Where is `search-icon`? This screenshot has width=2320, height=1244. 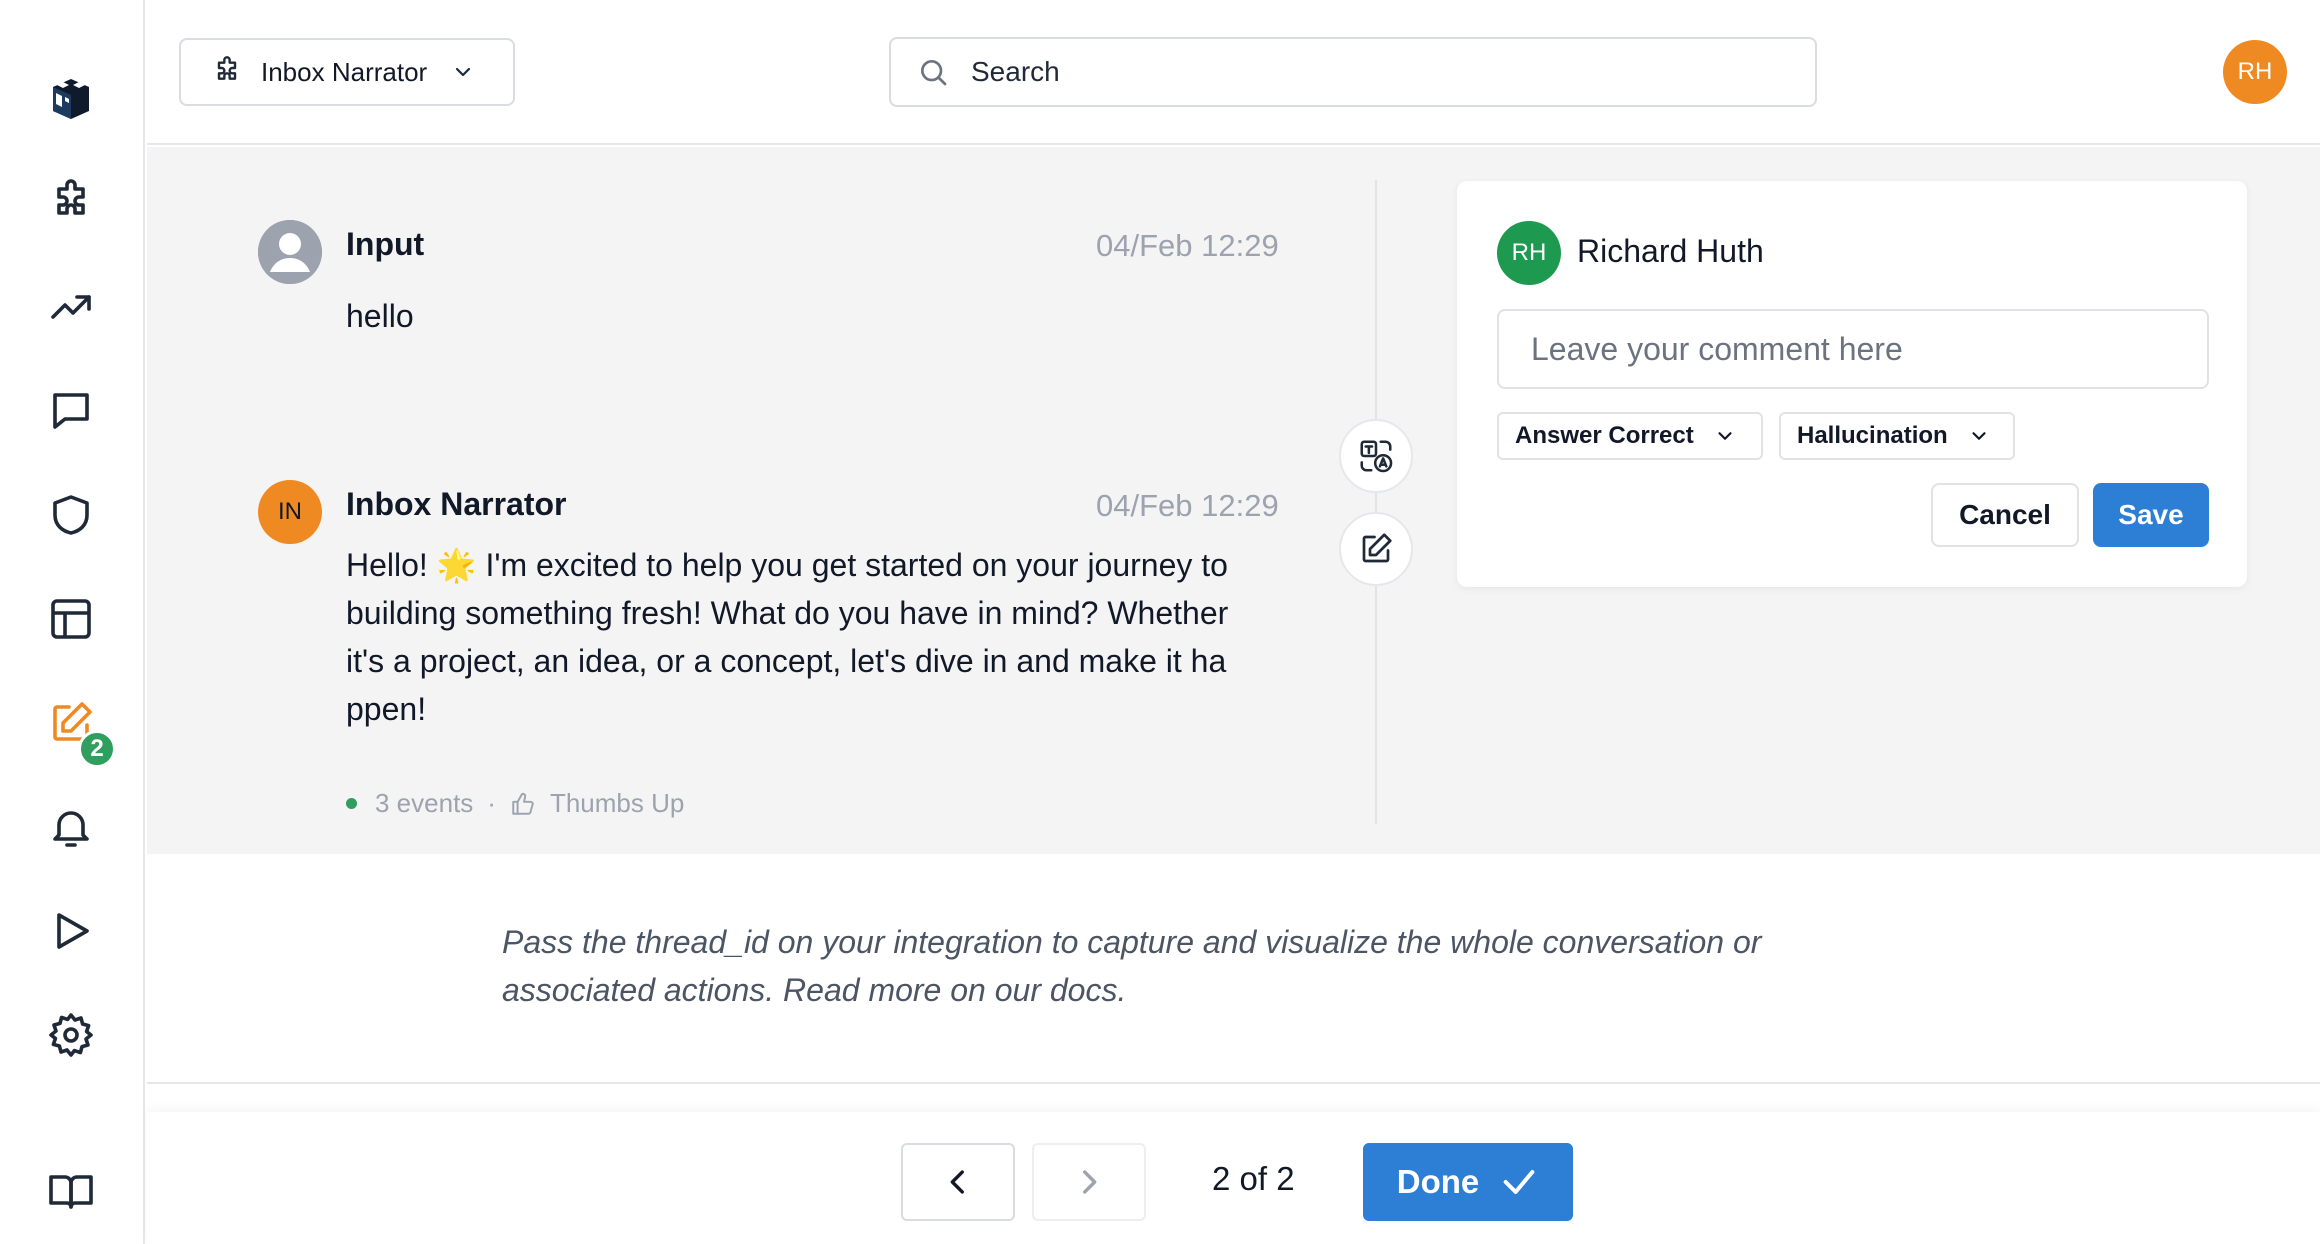 search-icon is located at coordinates (934, 73).